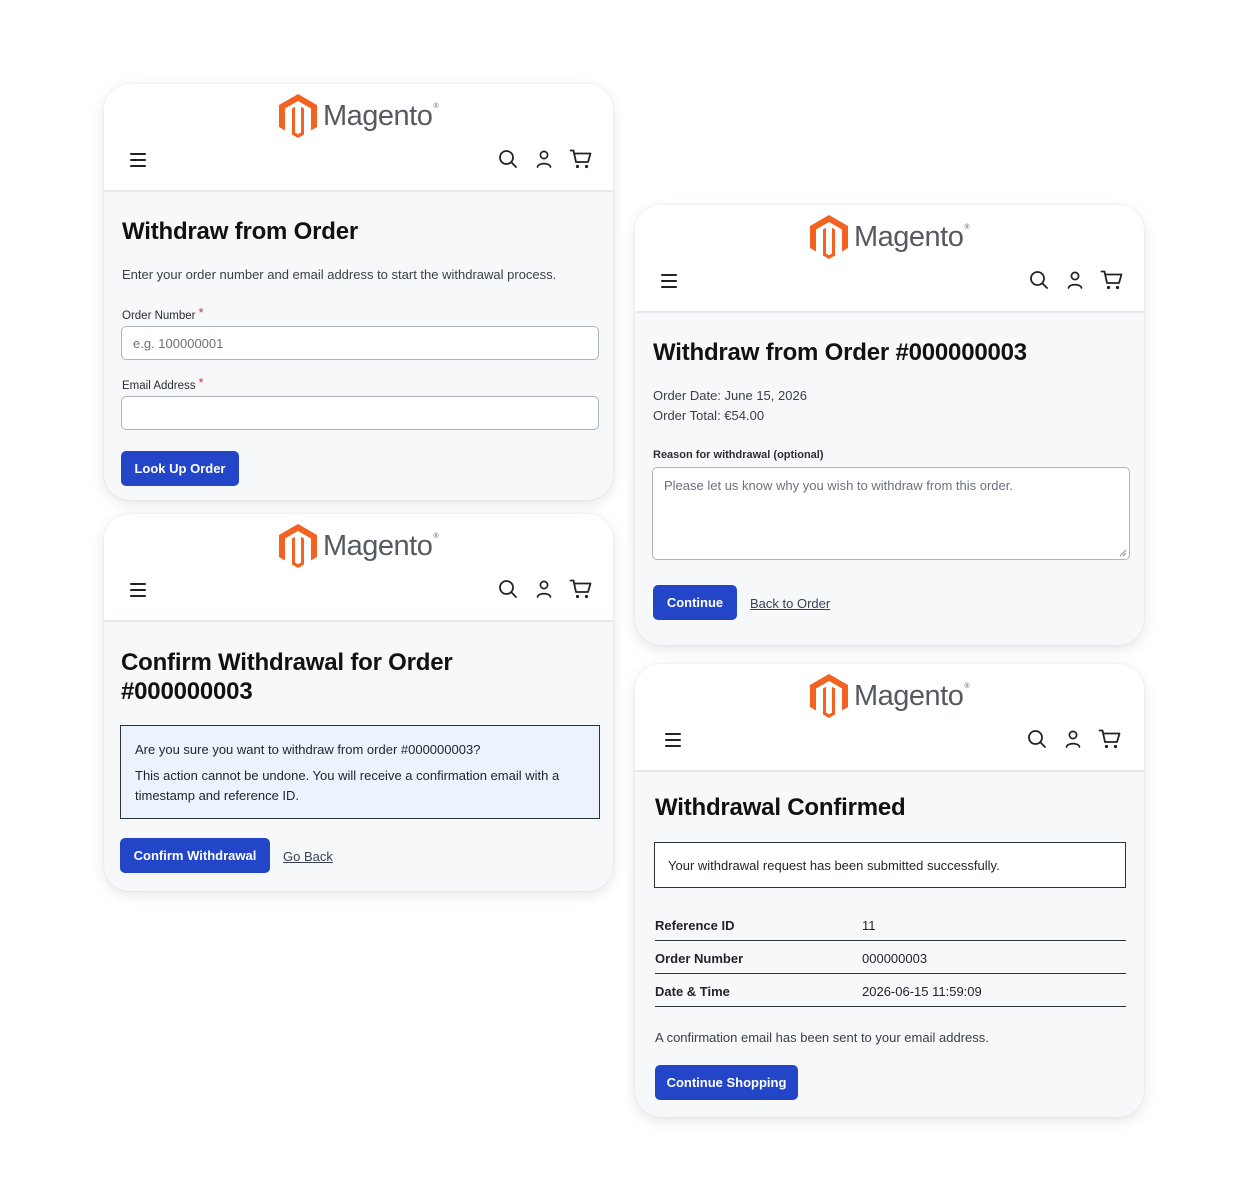 This screenshot has height=1200, width=1247. I want to click on order-date: Order Date: June 15, 2026, so click(730, 395).